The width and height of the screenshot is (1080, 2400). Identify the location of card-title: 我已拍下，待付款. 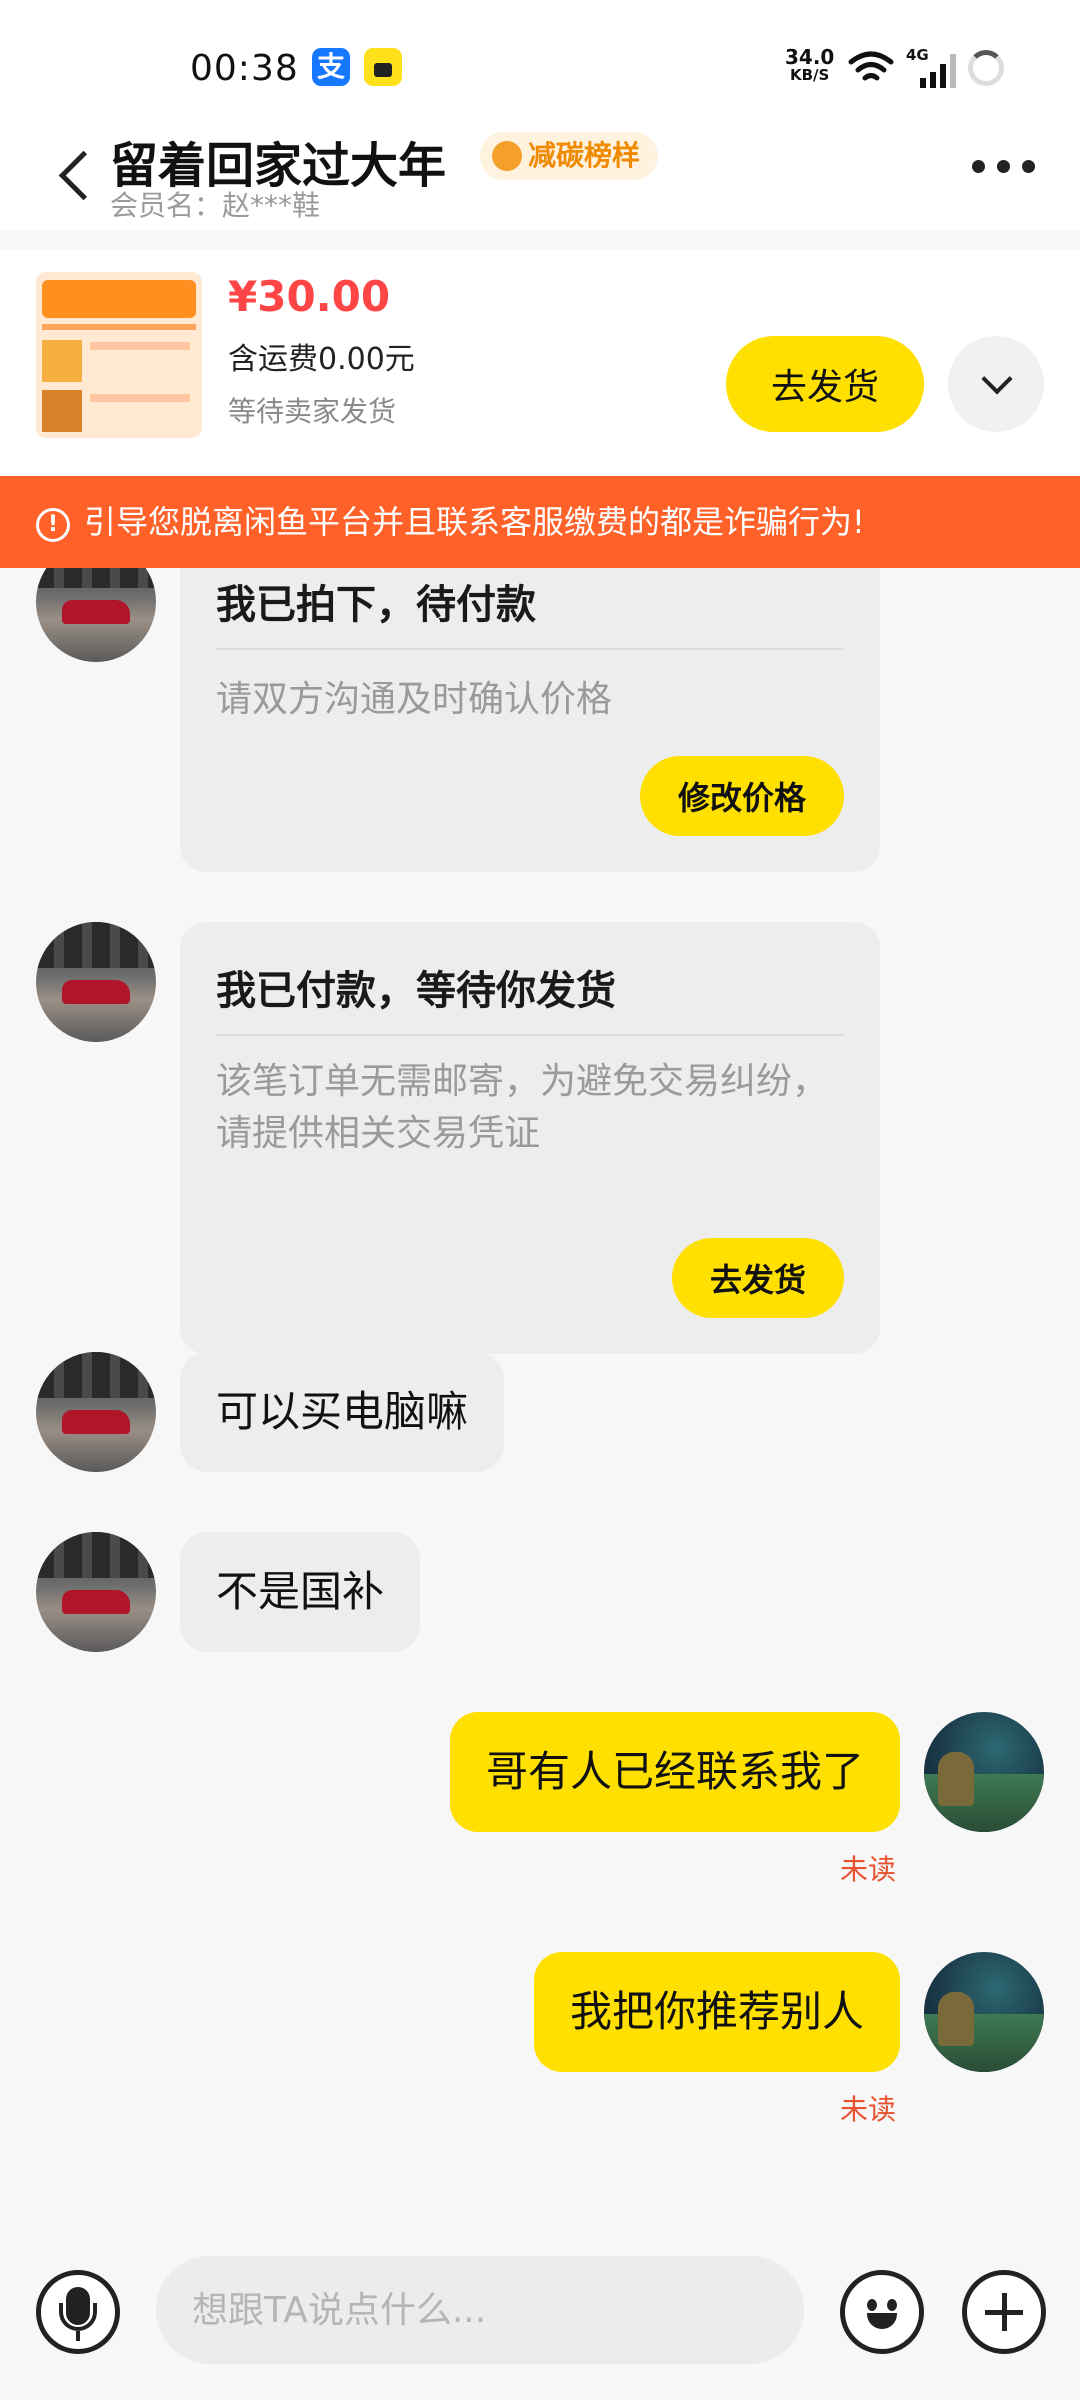
(376, 605).